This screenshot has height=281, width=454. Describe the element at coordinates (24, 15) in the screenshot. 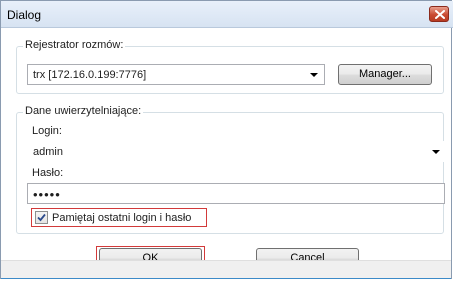

I see `window-title: Dialog` at that location.